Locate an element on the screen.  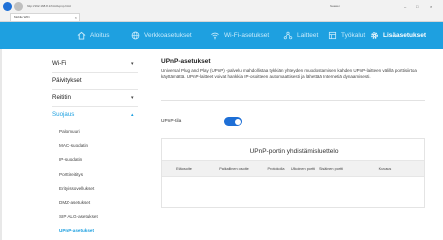
nav-devices-label: Laitteet is located at coordinates (308, 35).